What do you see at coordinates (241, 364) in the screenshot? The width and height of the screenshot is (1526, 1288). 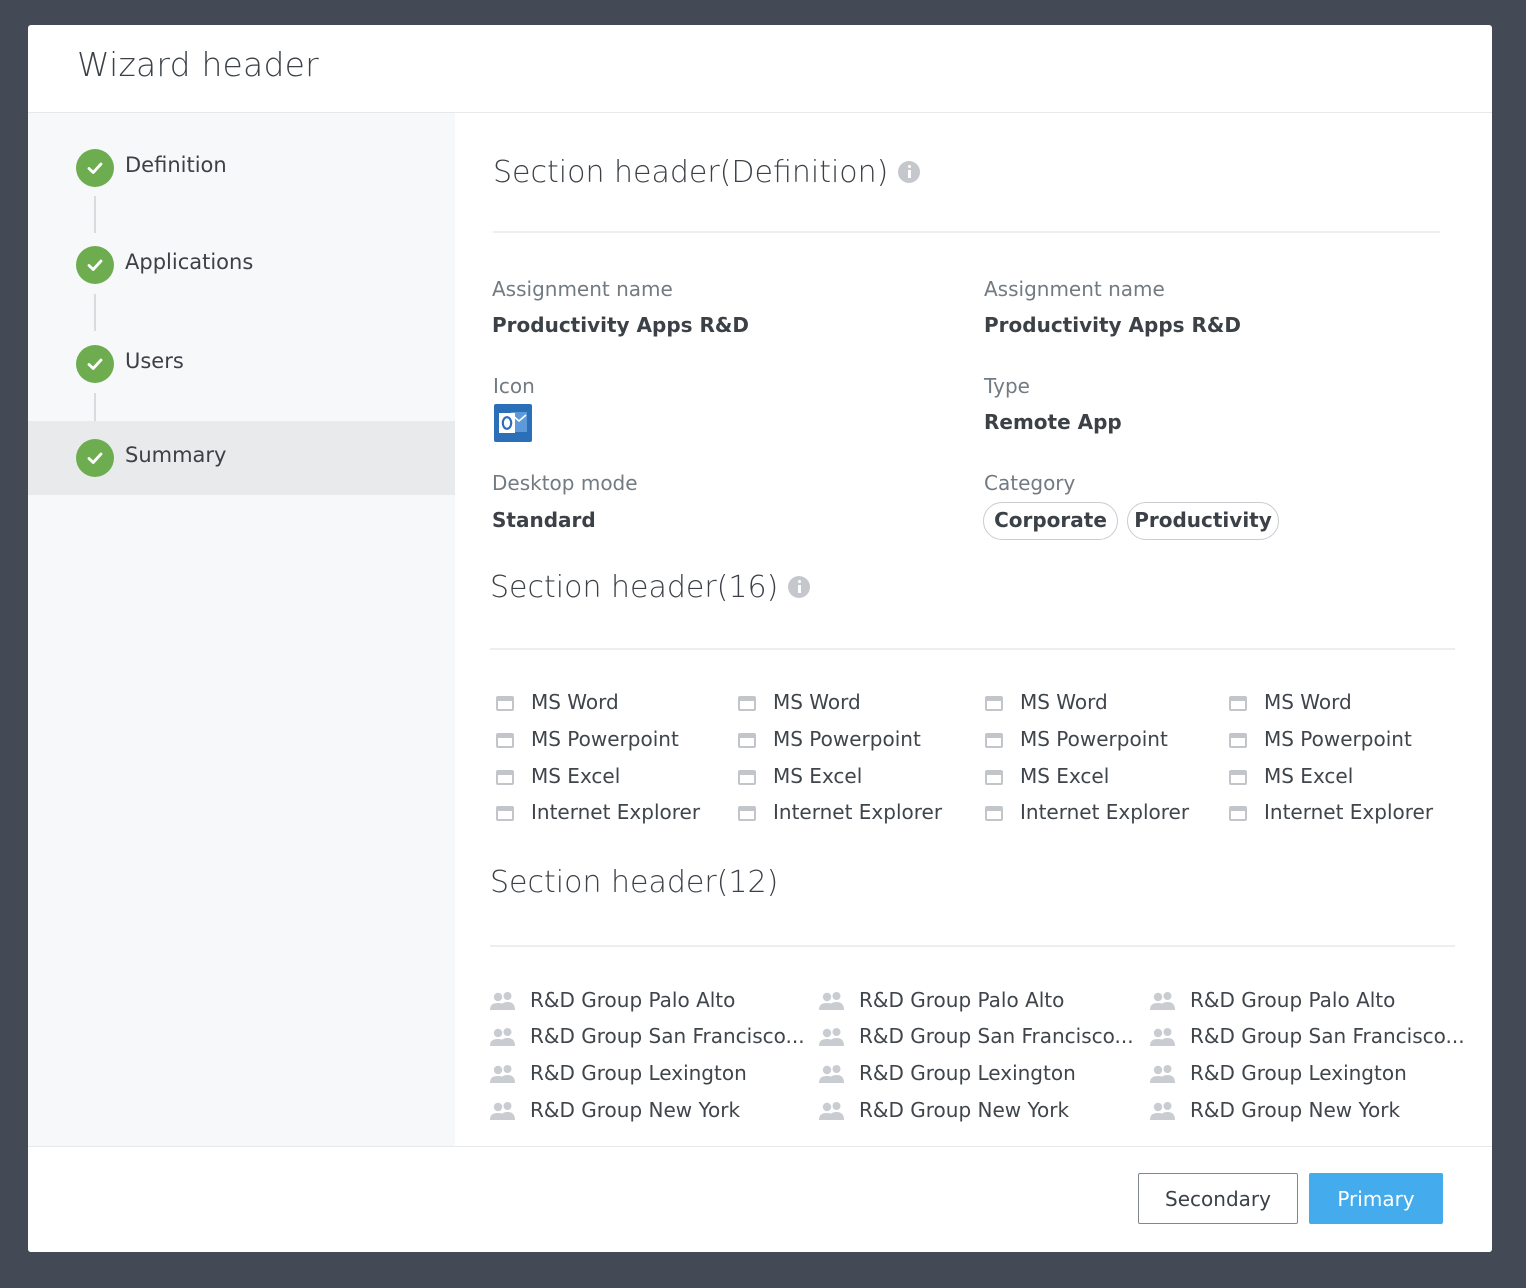 I see `step-users: Users` at bounding box center [241, 364].